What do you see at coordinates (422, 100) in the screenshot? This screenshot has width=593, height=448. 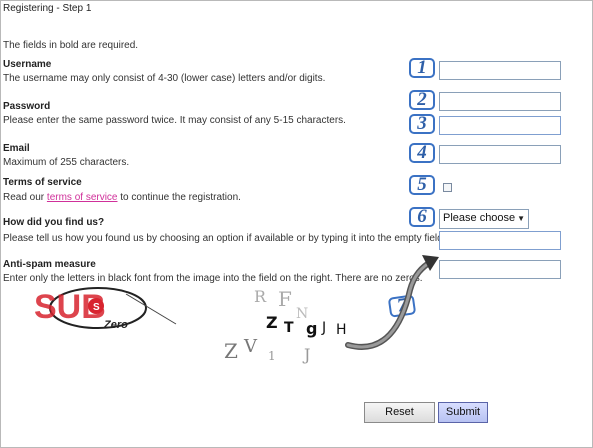 I see `annotation-badge-2: 2` at bounding box center [422, 100].